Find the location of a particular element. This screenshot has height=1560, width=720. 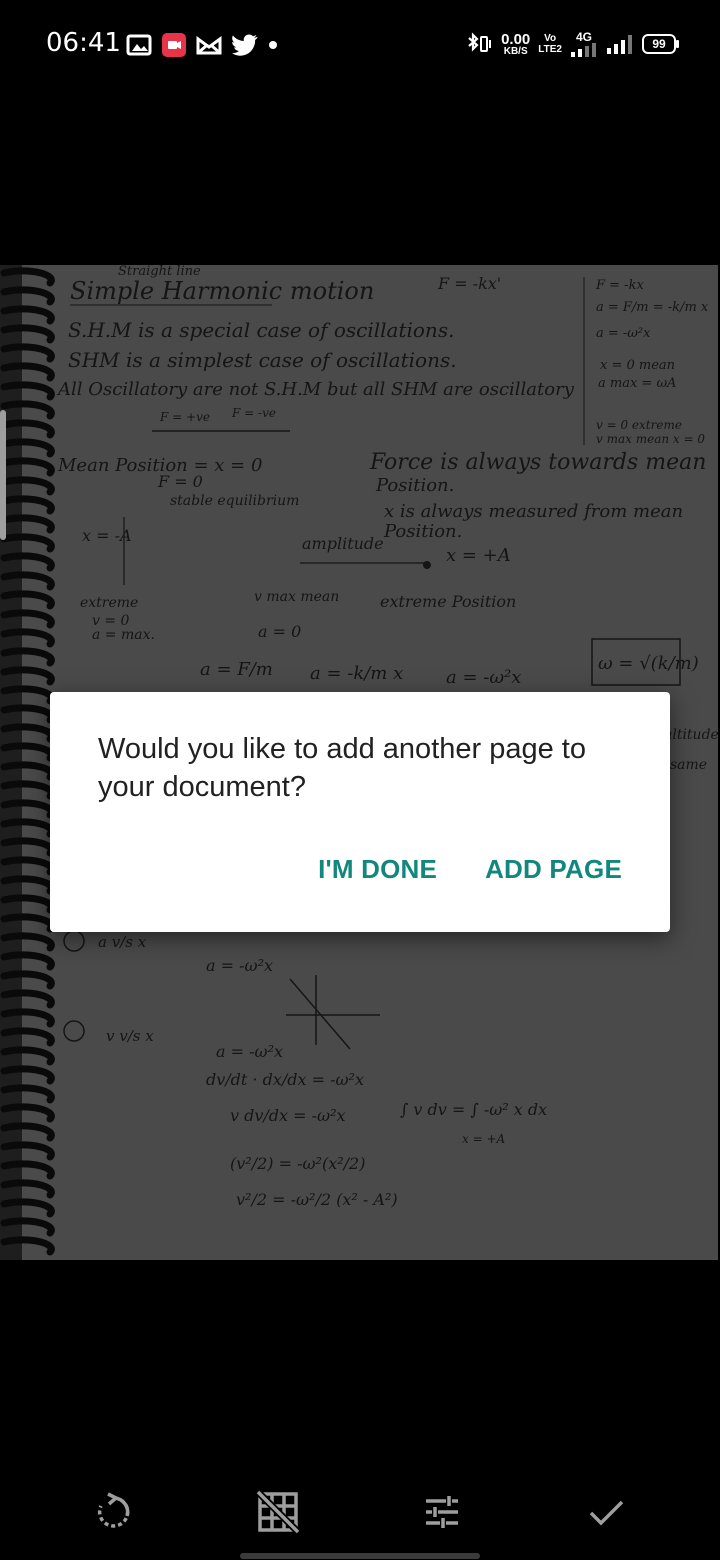

rotate-button is located at coordinates (114, 1512).